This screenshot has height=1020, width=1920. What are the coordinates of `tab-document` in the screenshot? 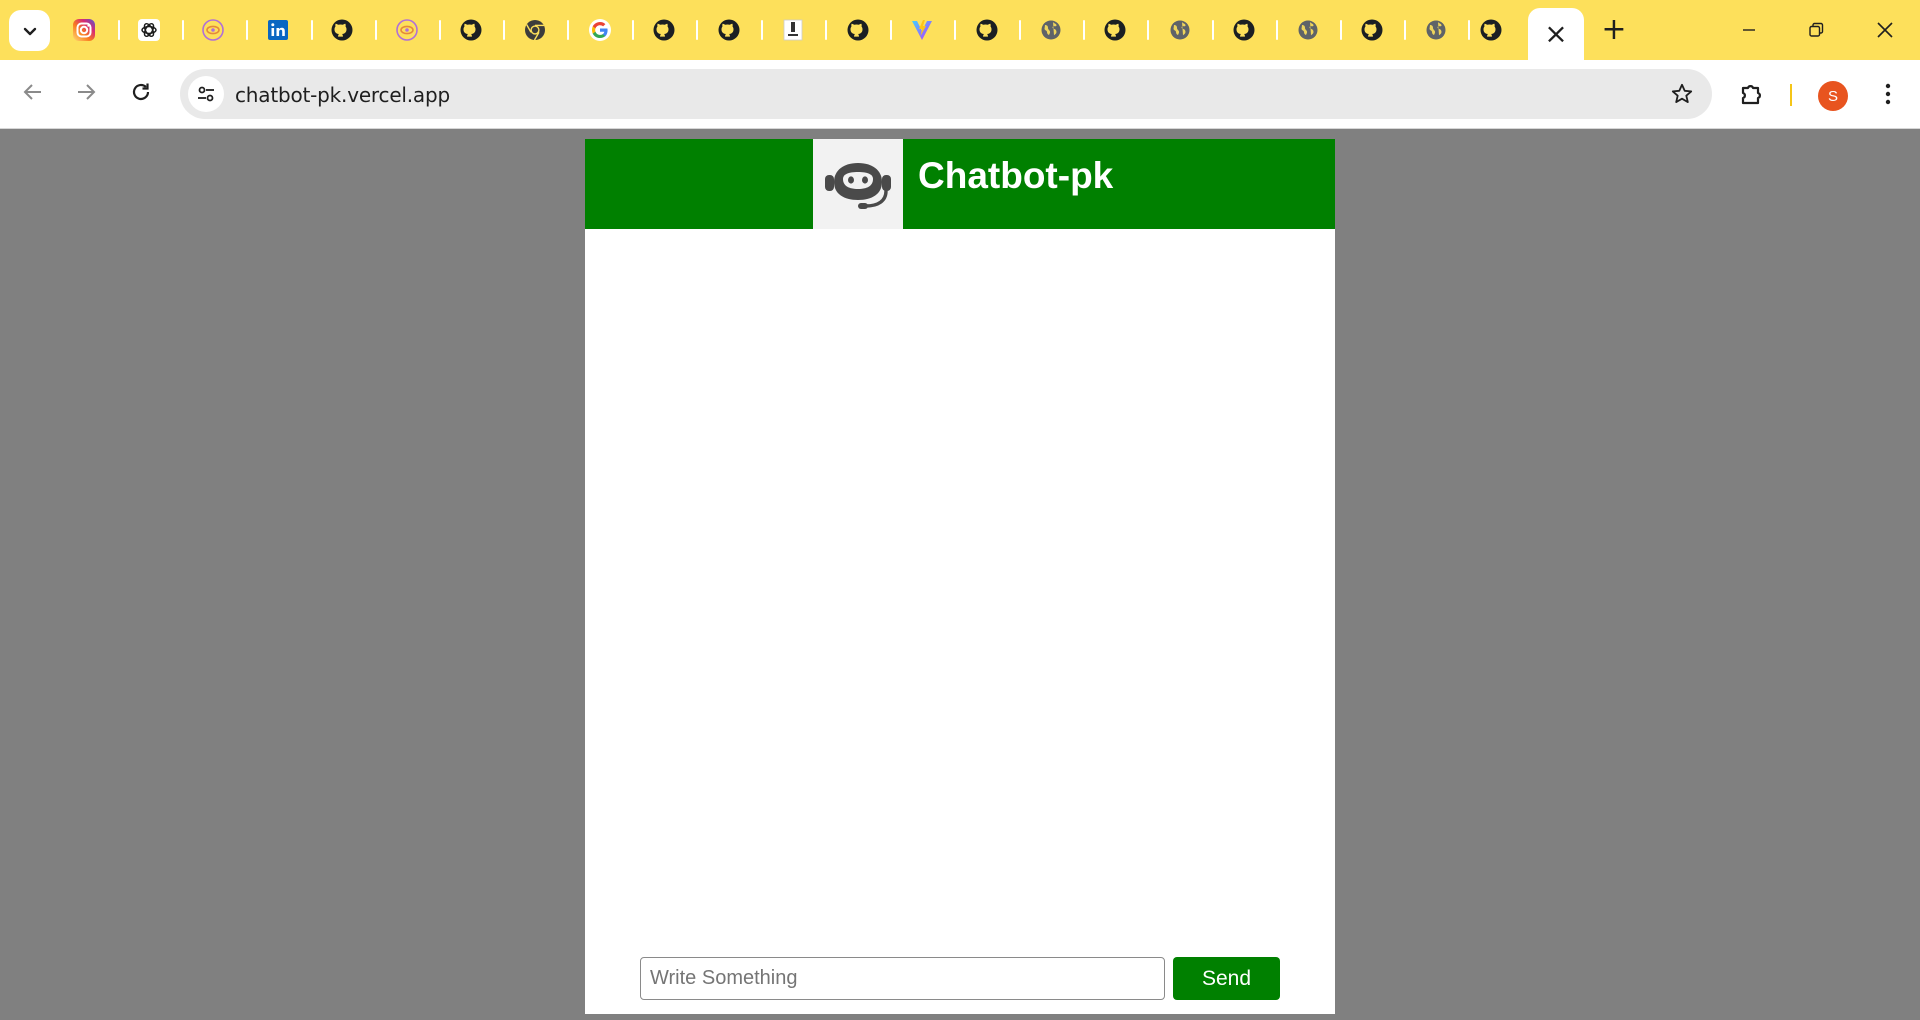 It's located at (792, 30).